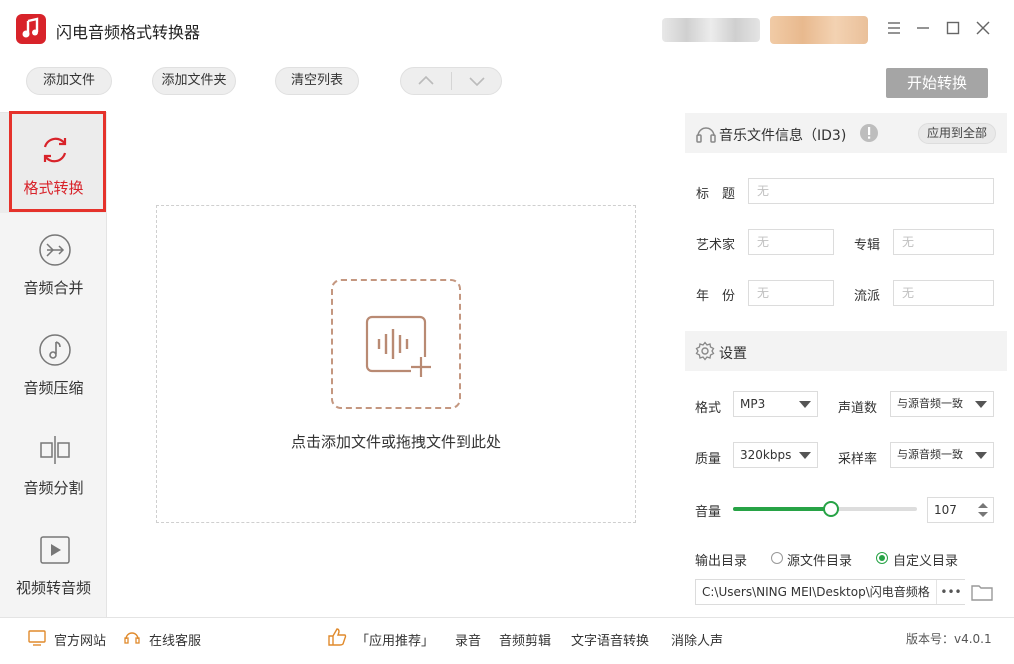 The image size is (1014, 664). Describe the element at coordinates (317, 81) in the screenshot. I see `clear-list-button: 清空列表` at that location.